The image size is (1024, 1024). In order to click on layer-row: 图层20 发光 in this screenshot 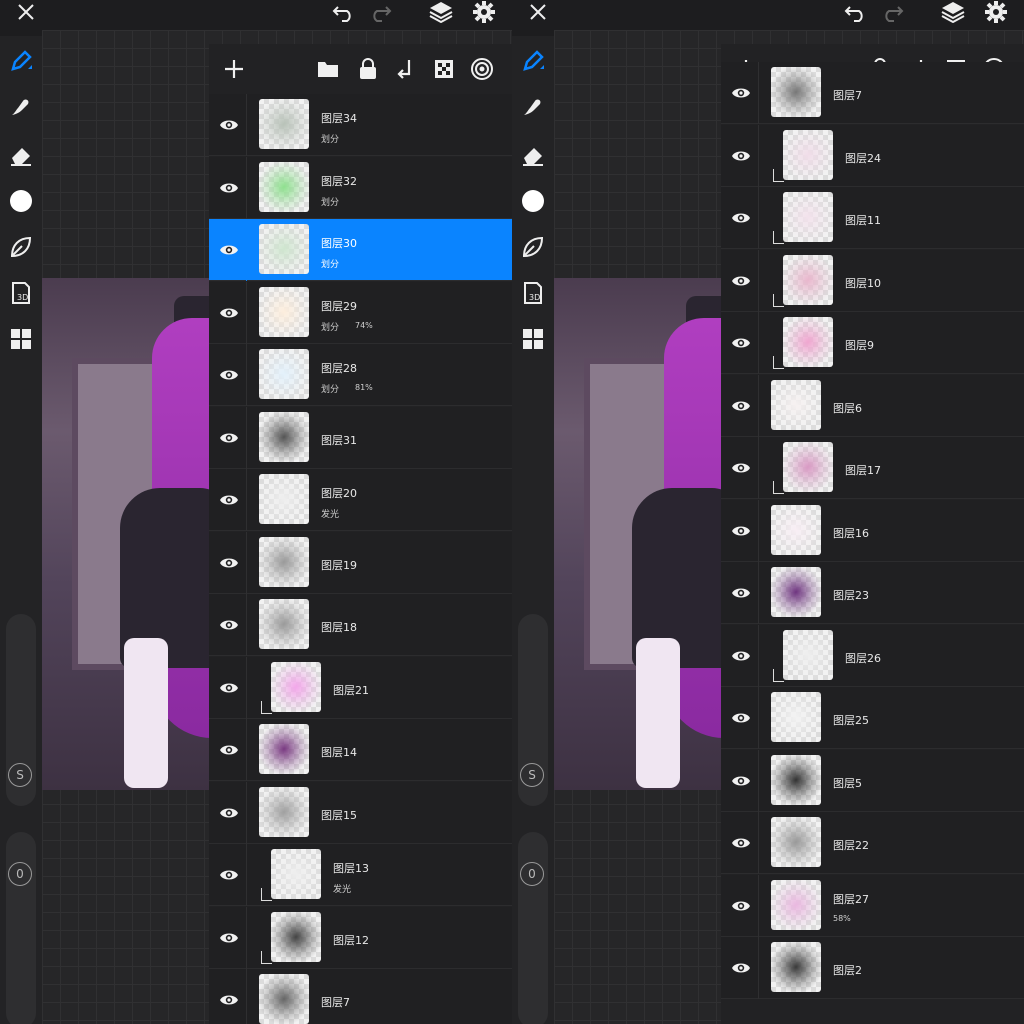, I will do `click(360, 500)`.